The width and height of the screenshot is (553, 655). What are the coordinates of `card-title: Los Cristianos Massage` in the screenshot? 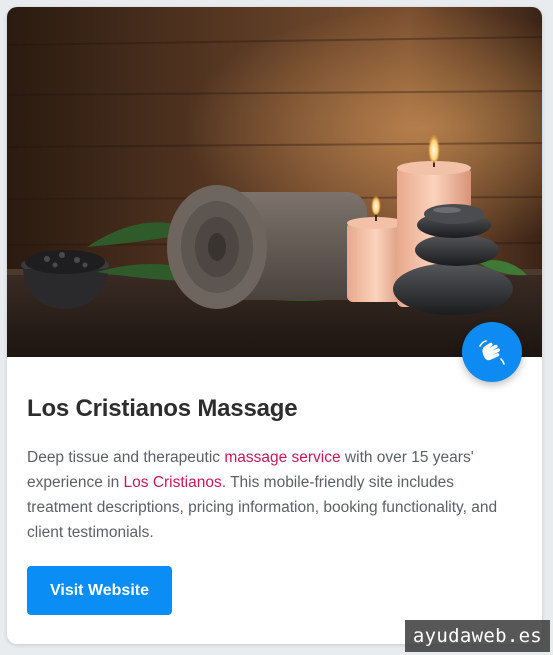 It's located at (162, 408).